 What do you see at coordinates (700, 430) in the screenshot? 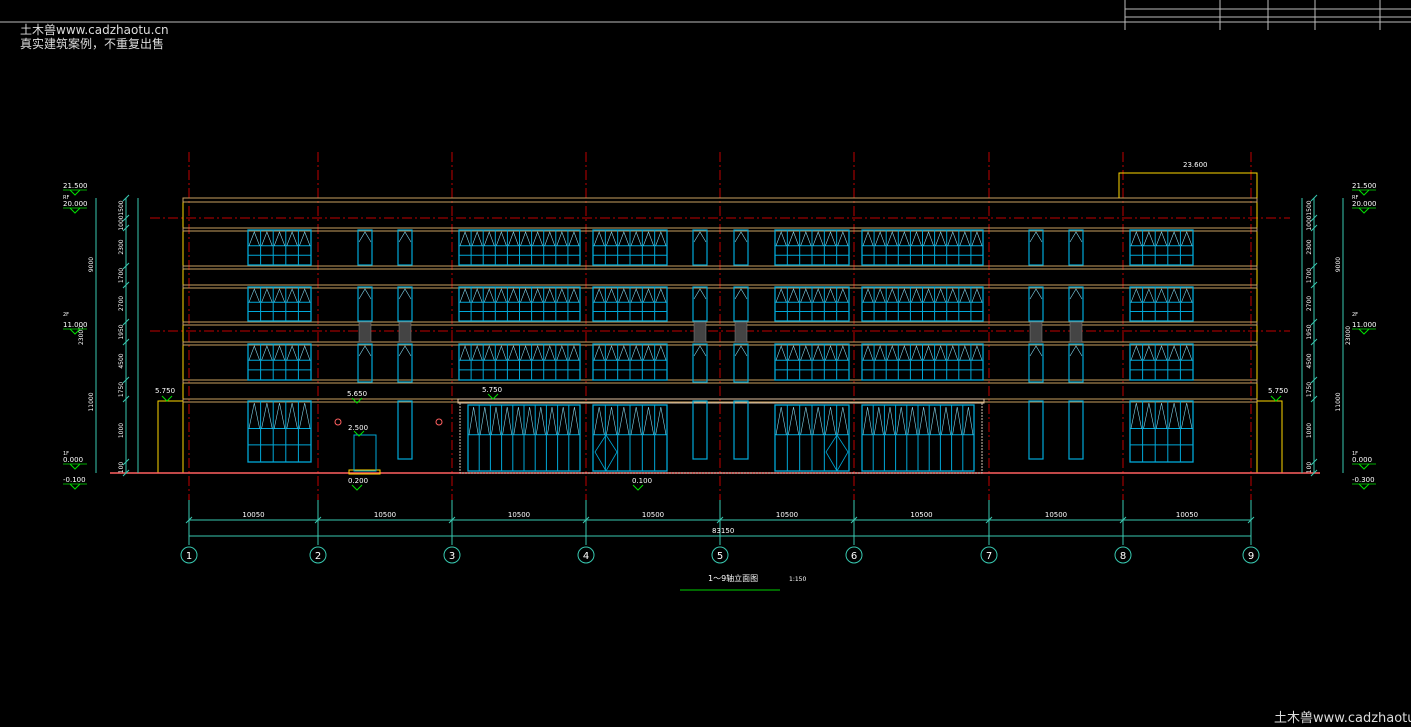
I see `strip-window-2-g` at bounding box center [700, 430].